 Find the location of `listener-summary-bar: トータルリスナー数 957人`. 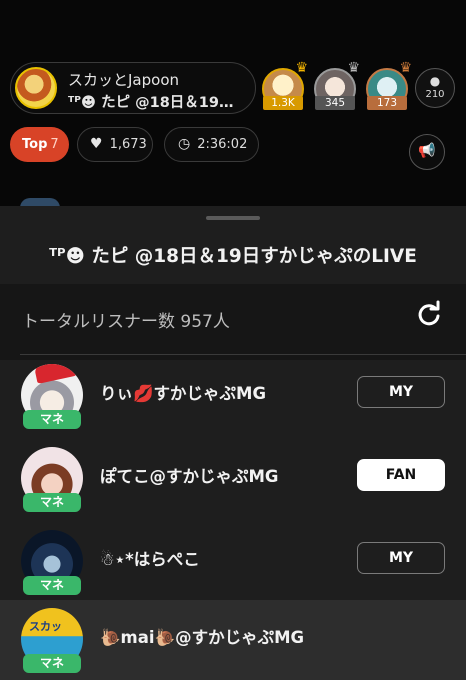

listener-summary-bar: トータルリスナー数 957人 is located at coordinates (233, 322).